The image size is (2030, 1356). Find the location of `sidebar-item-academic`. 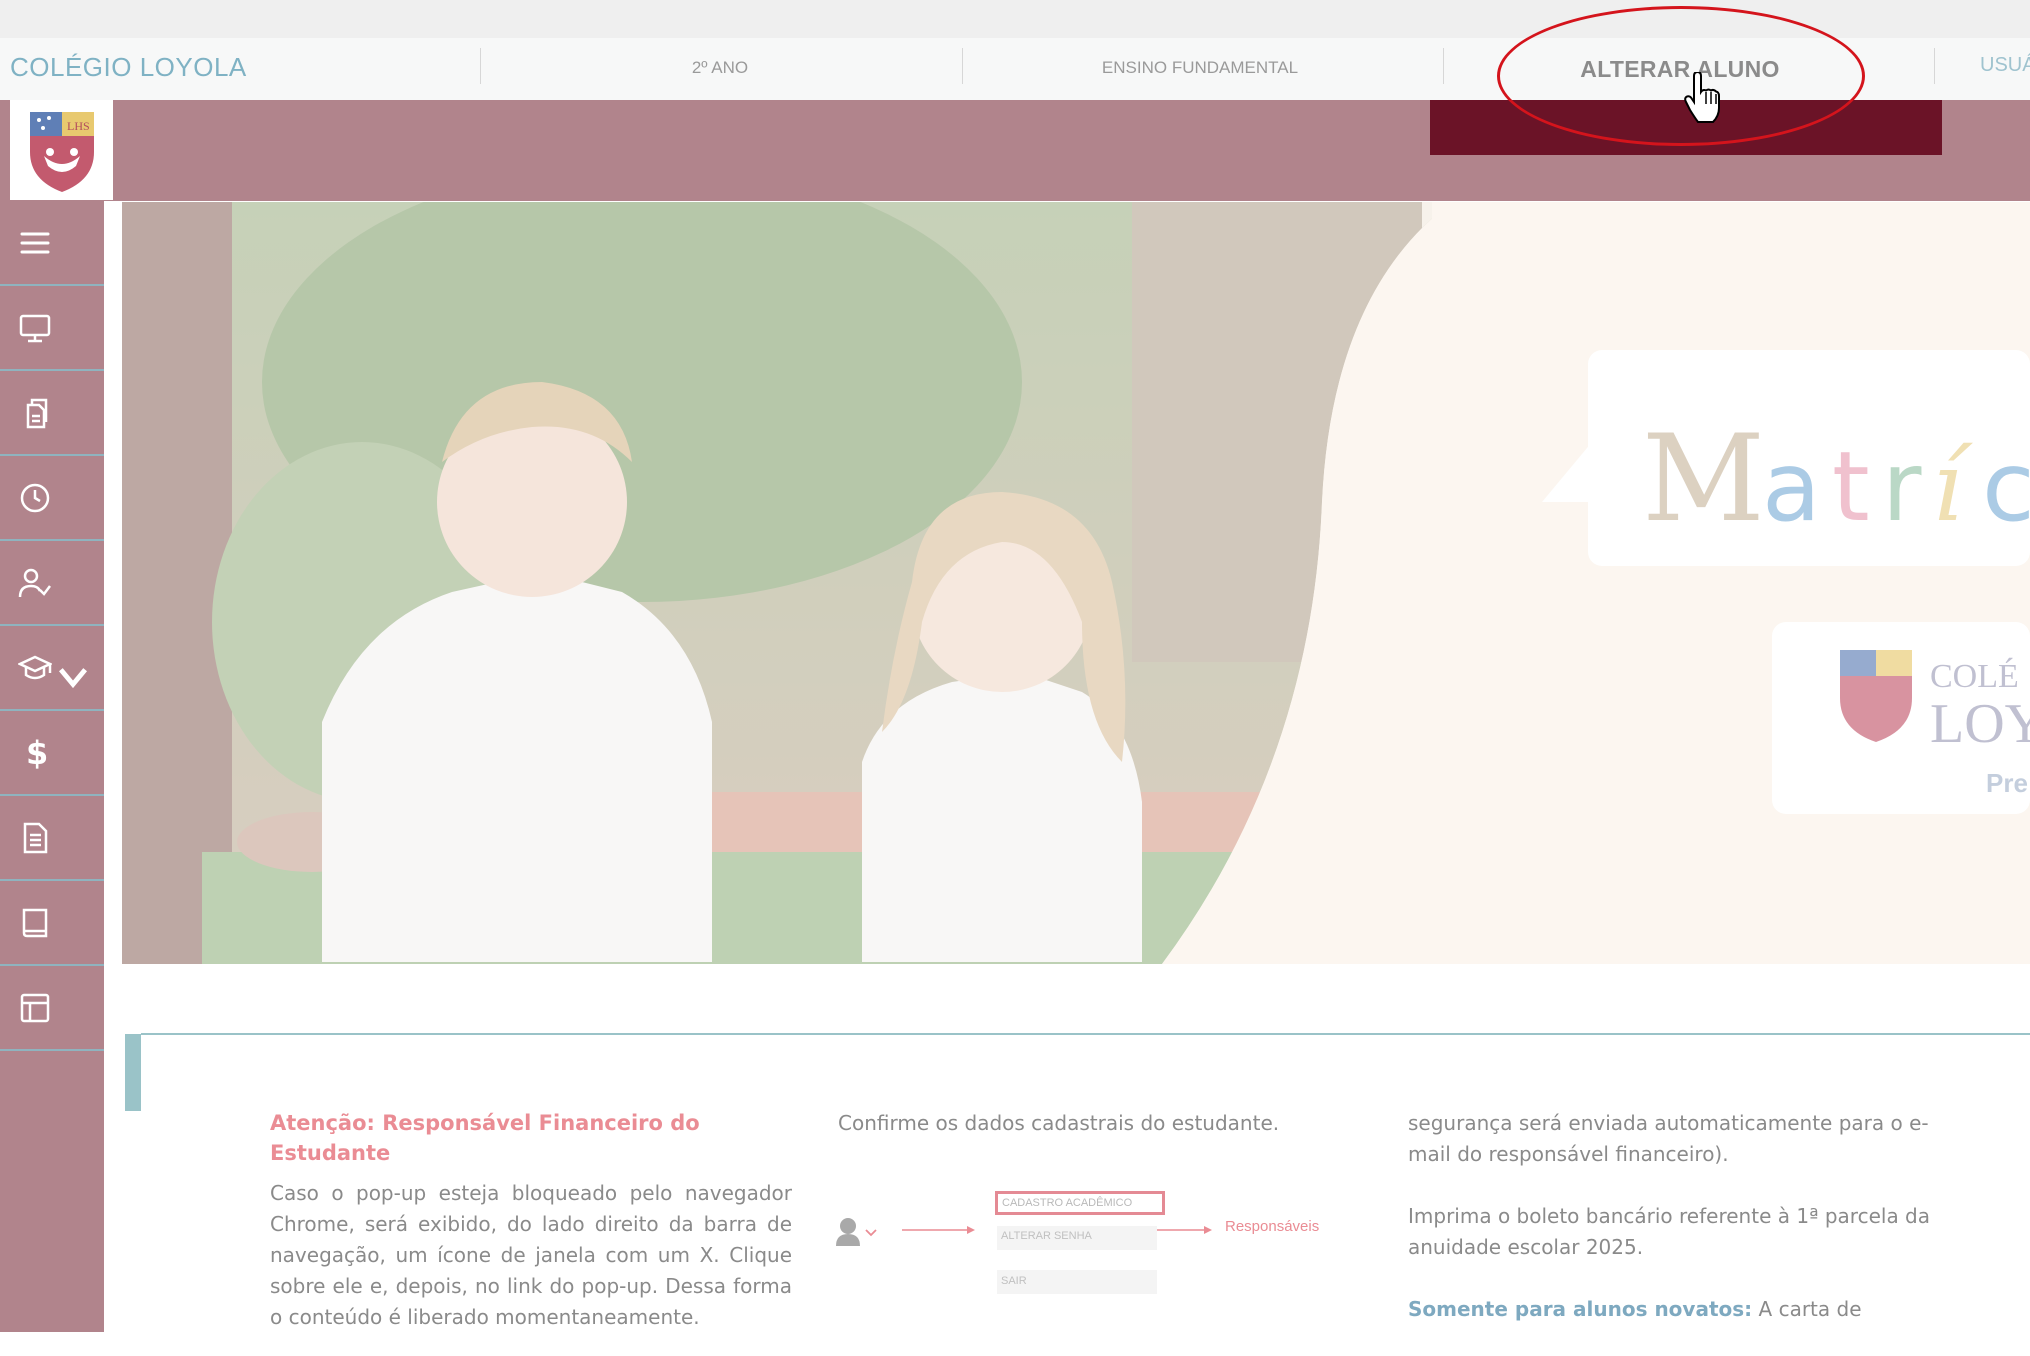

sidebar-item-academic is located at coordinates (52, 668).